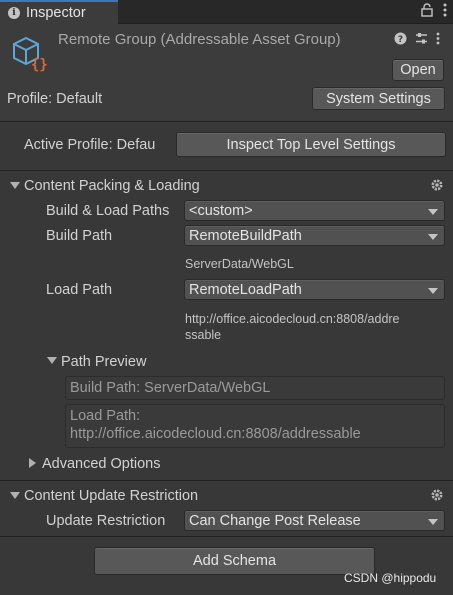 The height and width of the screenshot is (595, 453). What do you see at coordinates (314, 289) in the screenshot?
I see `load-path-dropdown: RemoteLoadPath` at bounding box center [314, 289].